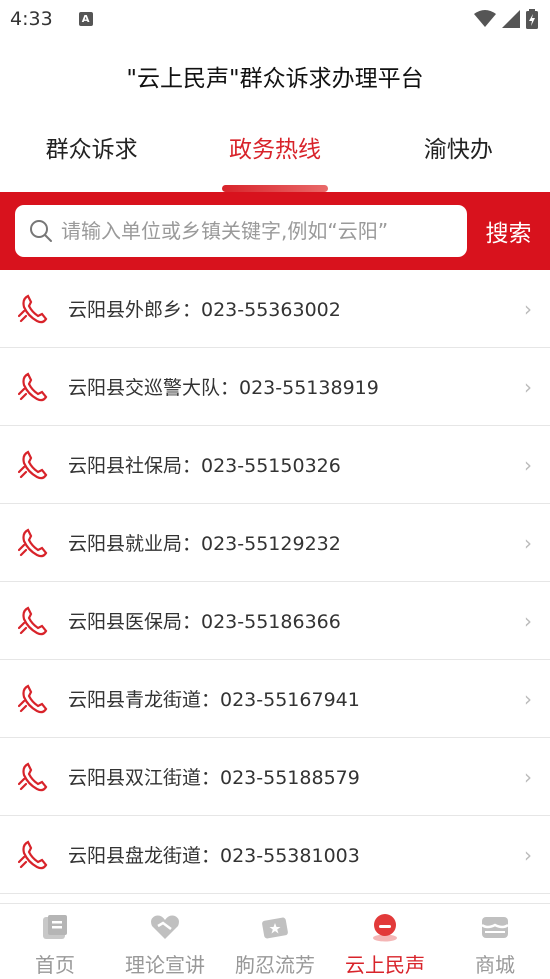  What do you see at coordinates (55, 927) in the screenshot?
I see `home-icon` at bounding box center [55, 927].